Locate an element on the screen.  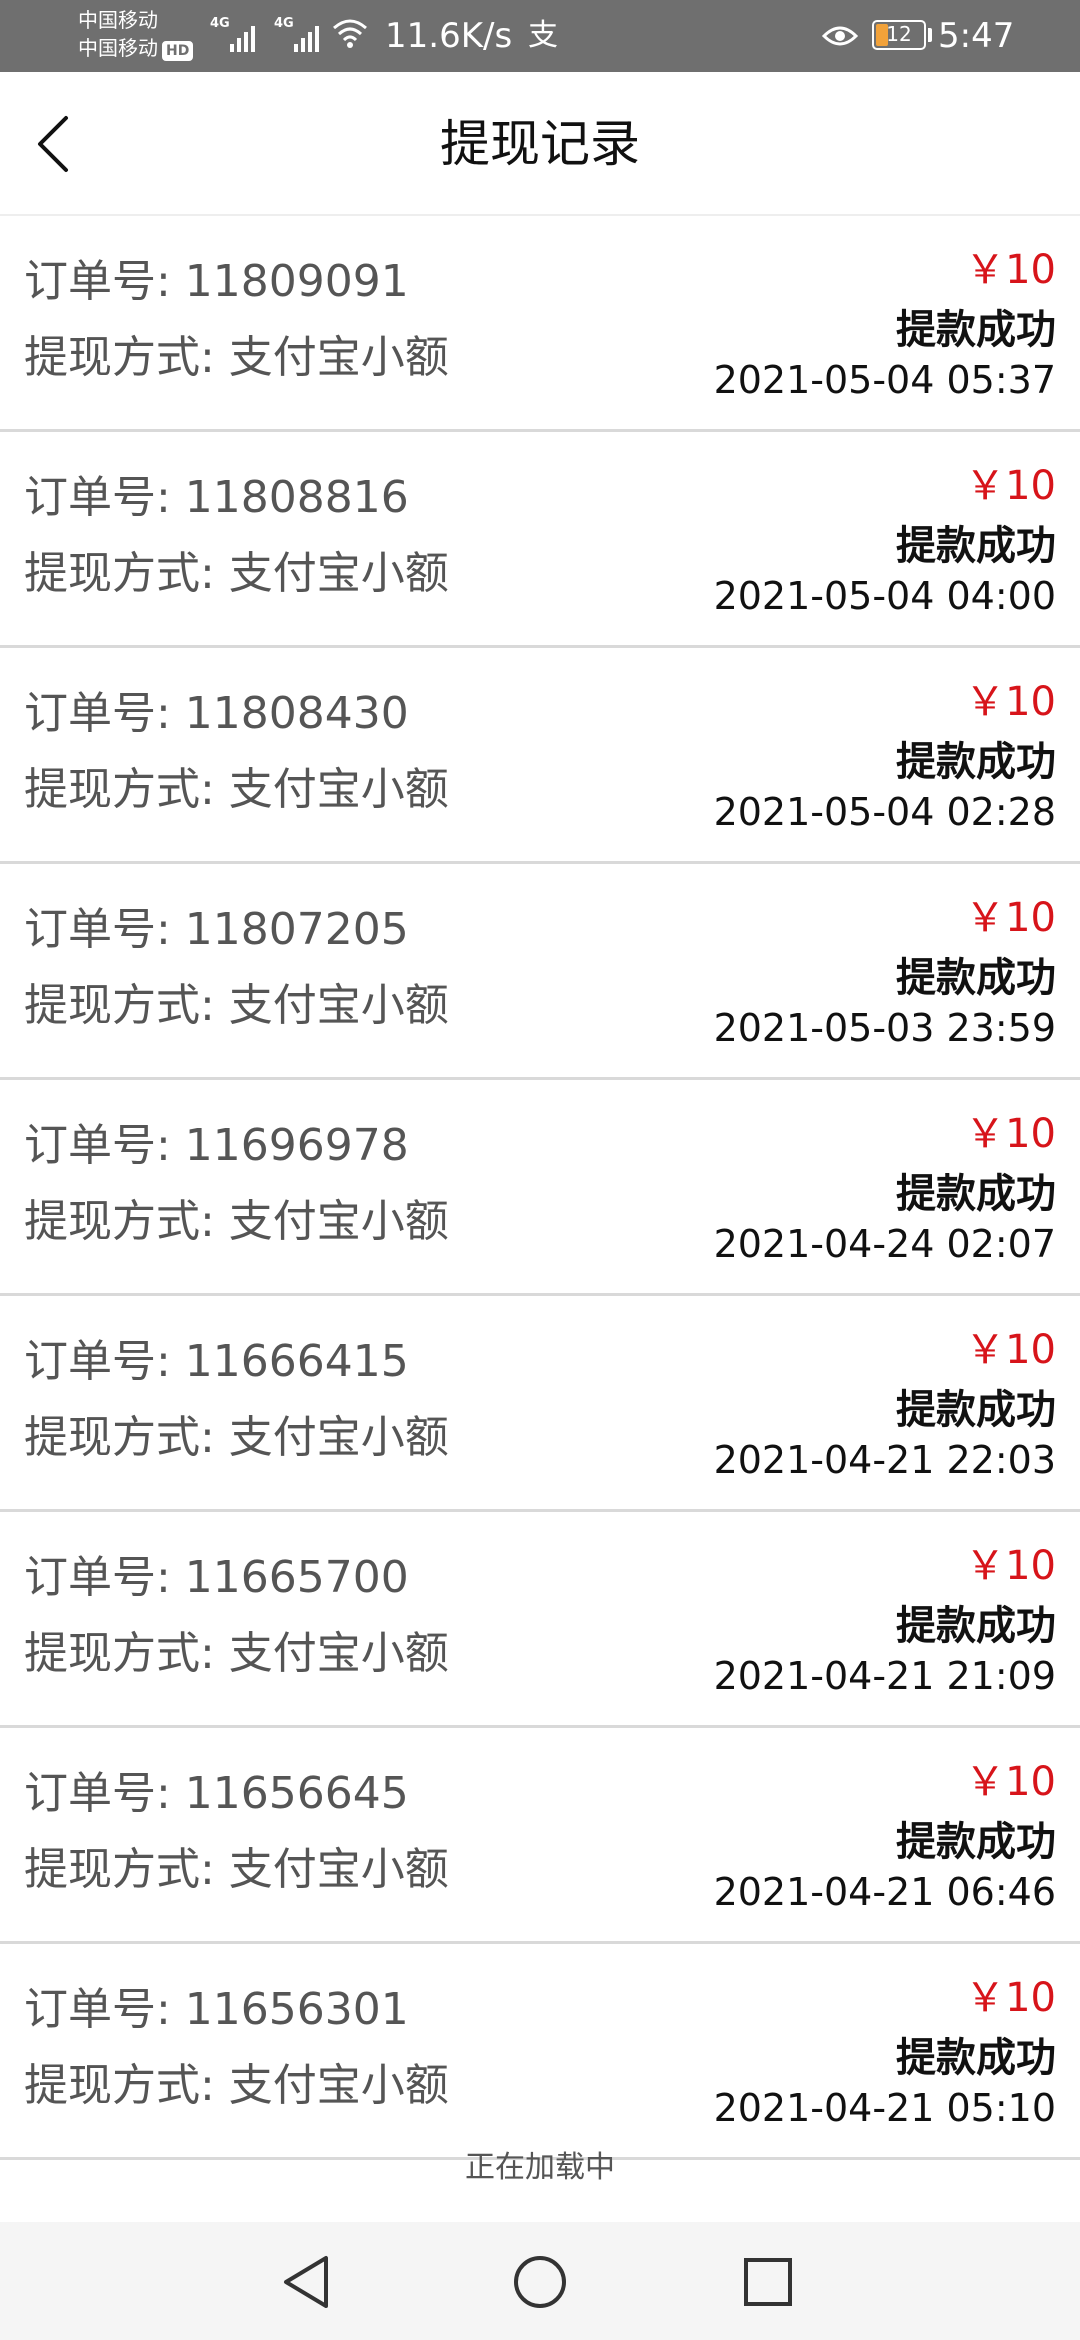
order-number: 订单号: 11656645 is located at coordinates (216, 1793).